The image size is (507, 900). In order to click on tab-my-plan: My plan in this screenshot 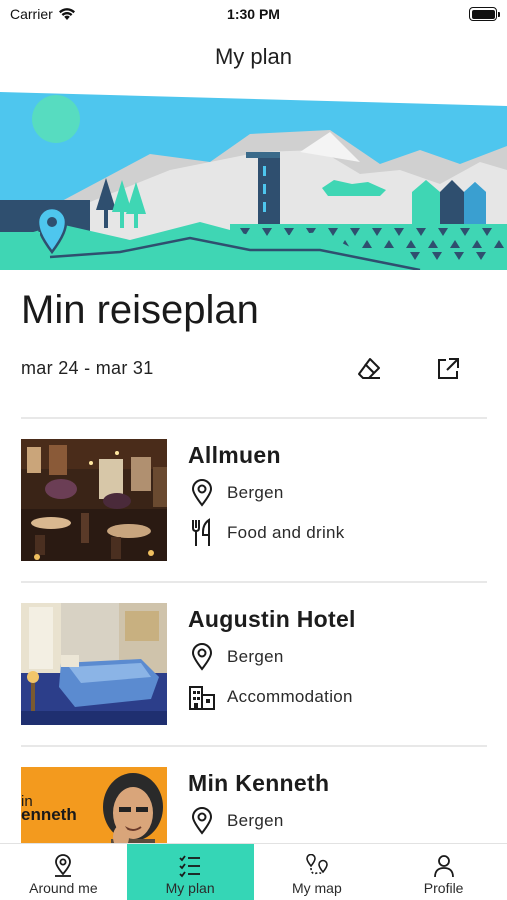, I will do `click(190, 872)`.